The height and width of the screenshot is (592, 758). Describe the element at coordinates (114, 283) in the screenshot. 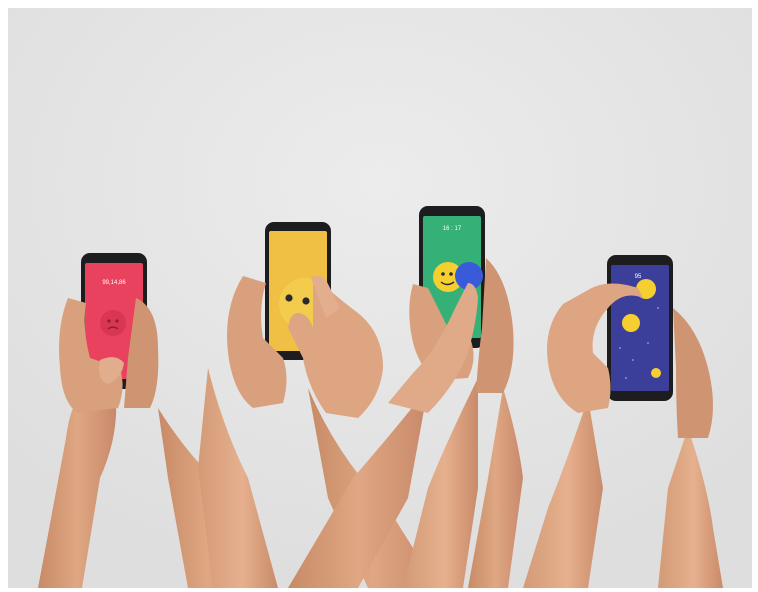

I see `phone-red-status: 99,14,86` at that location.